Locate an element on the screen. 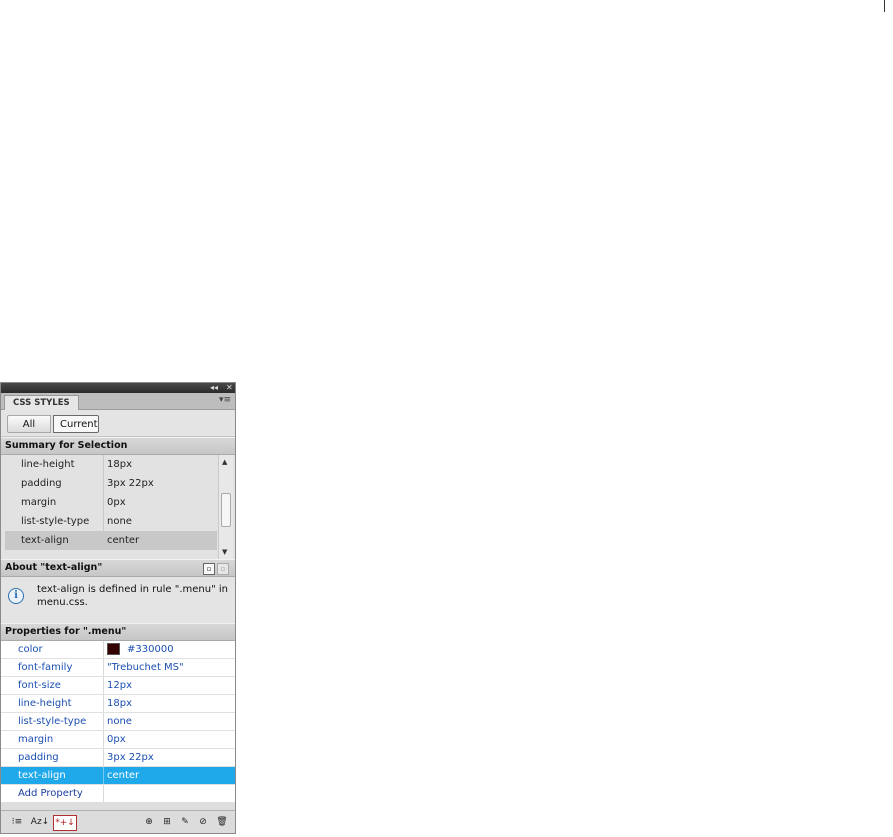 The image size is (893, 837). summary-value: center is located at coordinates (123, 540).